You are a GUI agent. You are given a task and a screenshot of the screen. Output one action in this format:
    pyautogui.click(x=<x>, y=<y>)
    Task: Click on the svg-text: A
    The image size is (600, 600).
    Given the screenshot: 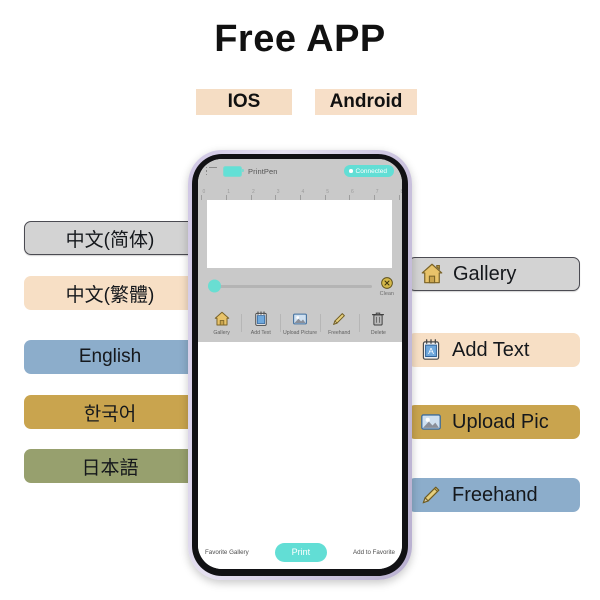 What is the action you would take?
    pyautogui.click(x=431, y=351)
    